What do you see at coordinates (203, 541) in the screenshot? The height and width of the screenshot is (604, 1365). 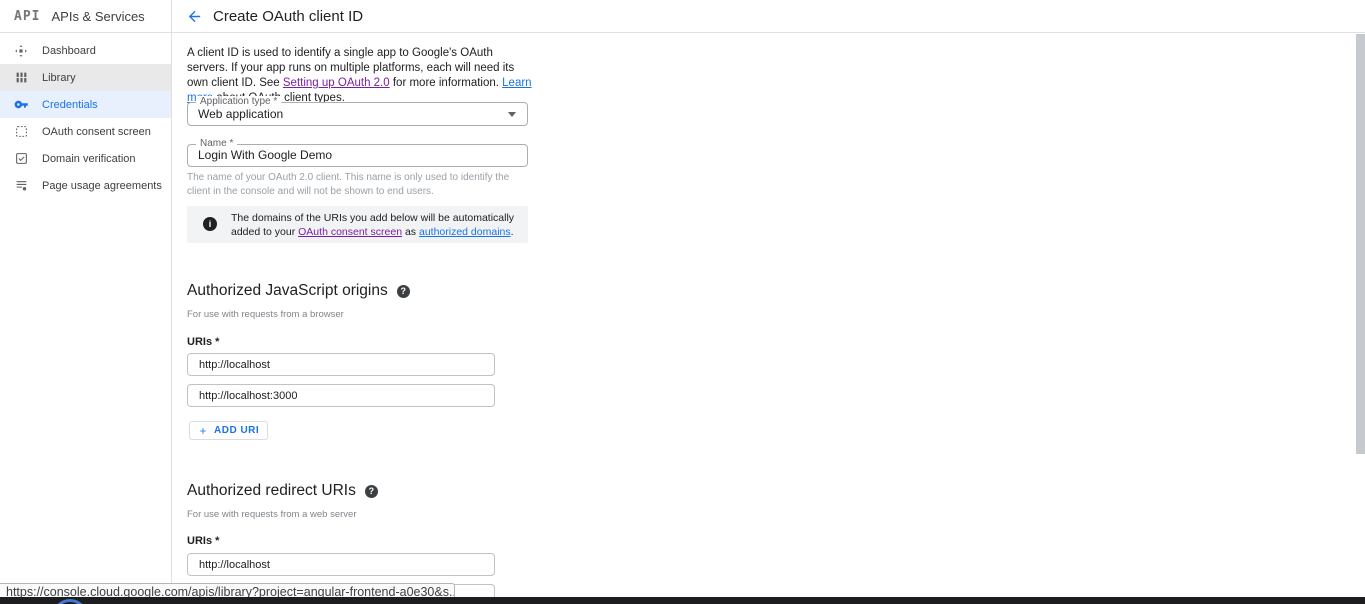 I see `redirects-uris-label: URIs *` at bounding box center [203, 541].